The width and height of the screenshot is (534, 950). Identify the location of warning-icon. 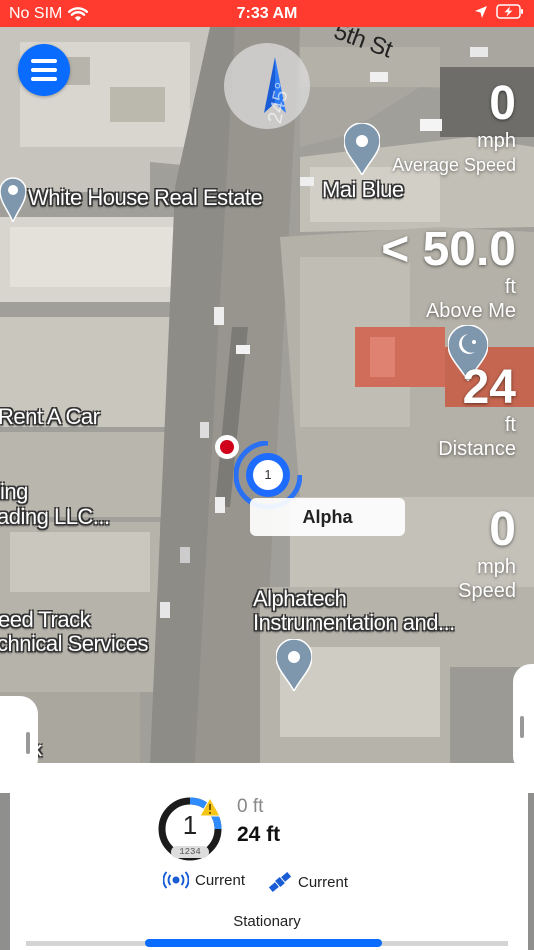
(210, 807).